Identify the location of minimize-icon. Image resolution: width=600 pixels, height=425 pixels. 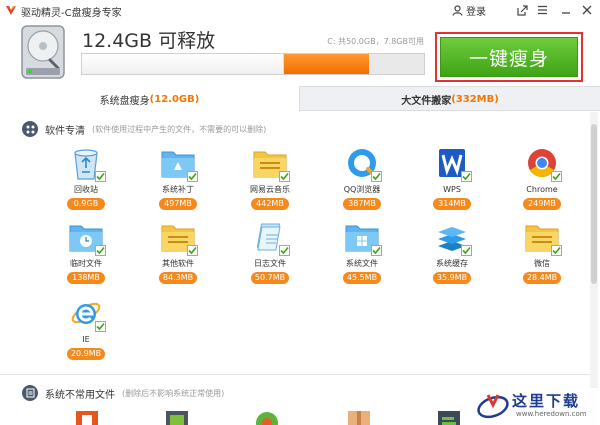
(566, 13).